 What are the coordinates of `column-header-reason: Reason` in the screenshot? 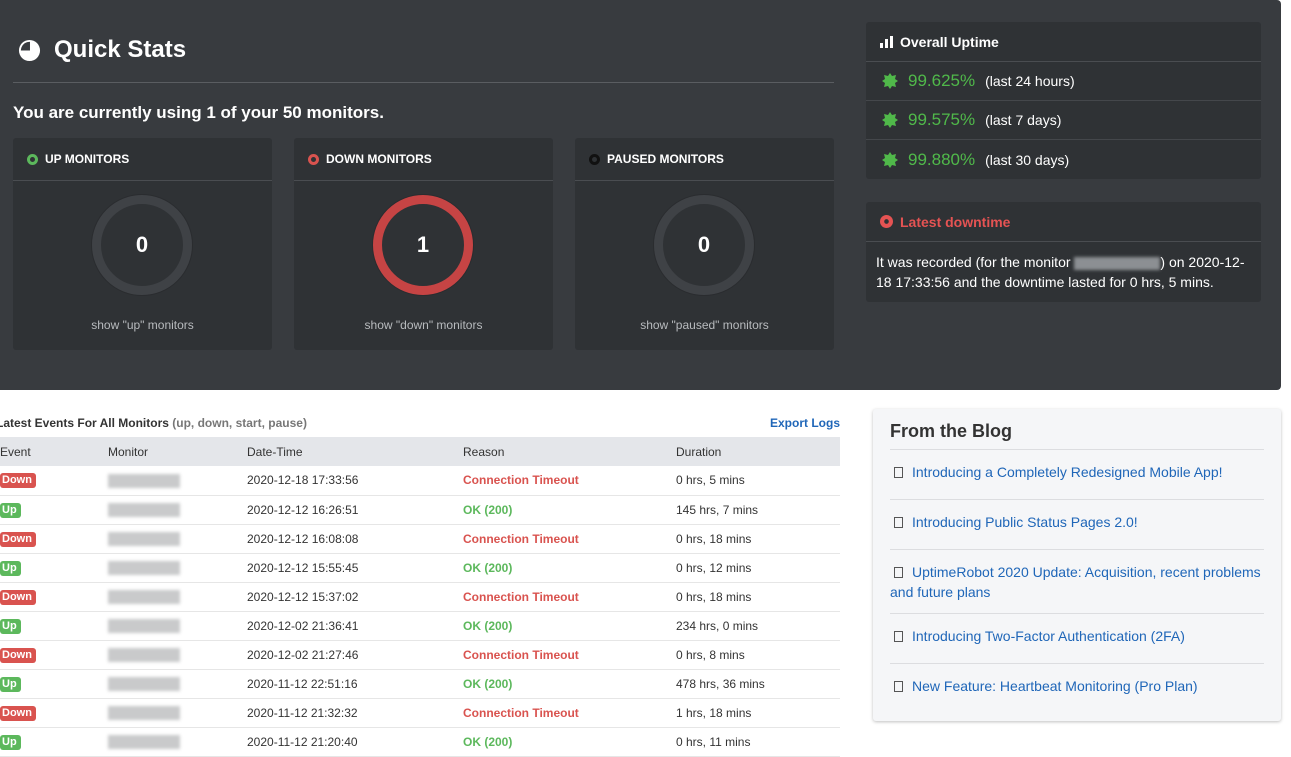 It's located at (569, 451).